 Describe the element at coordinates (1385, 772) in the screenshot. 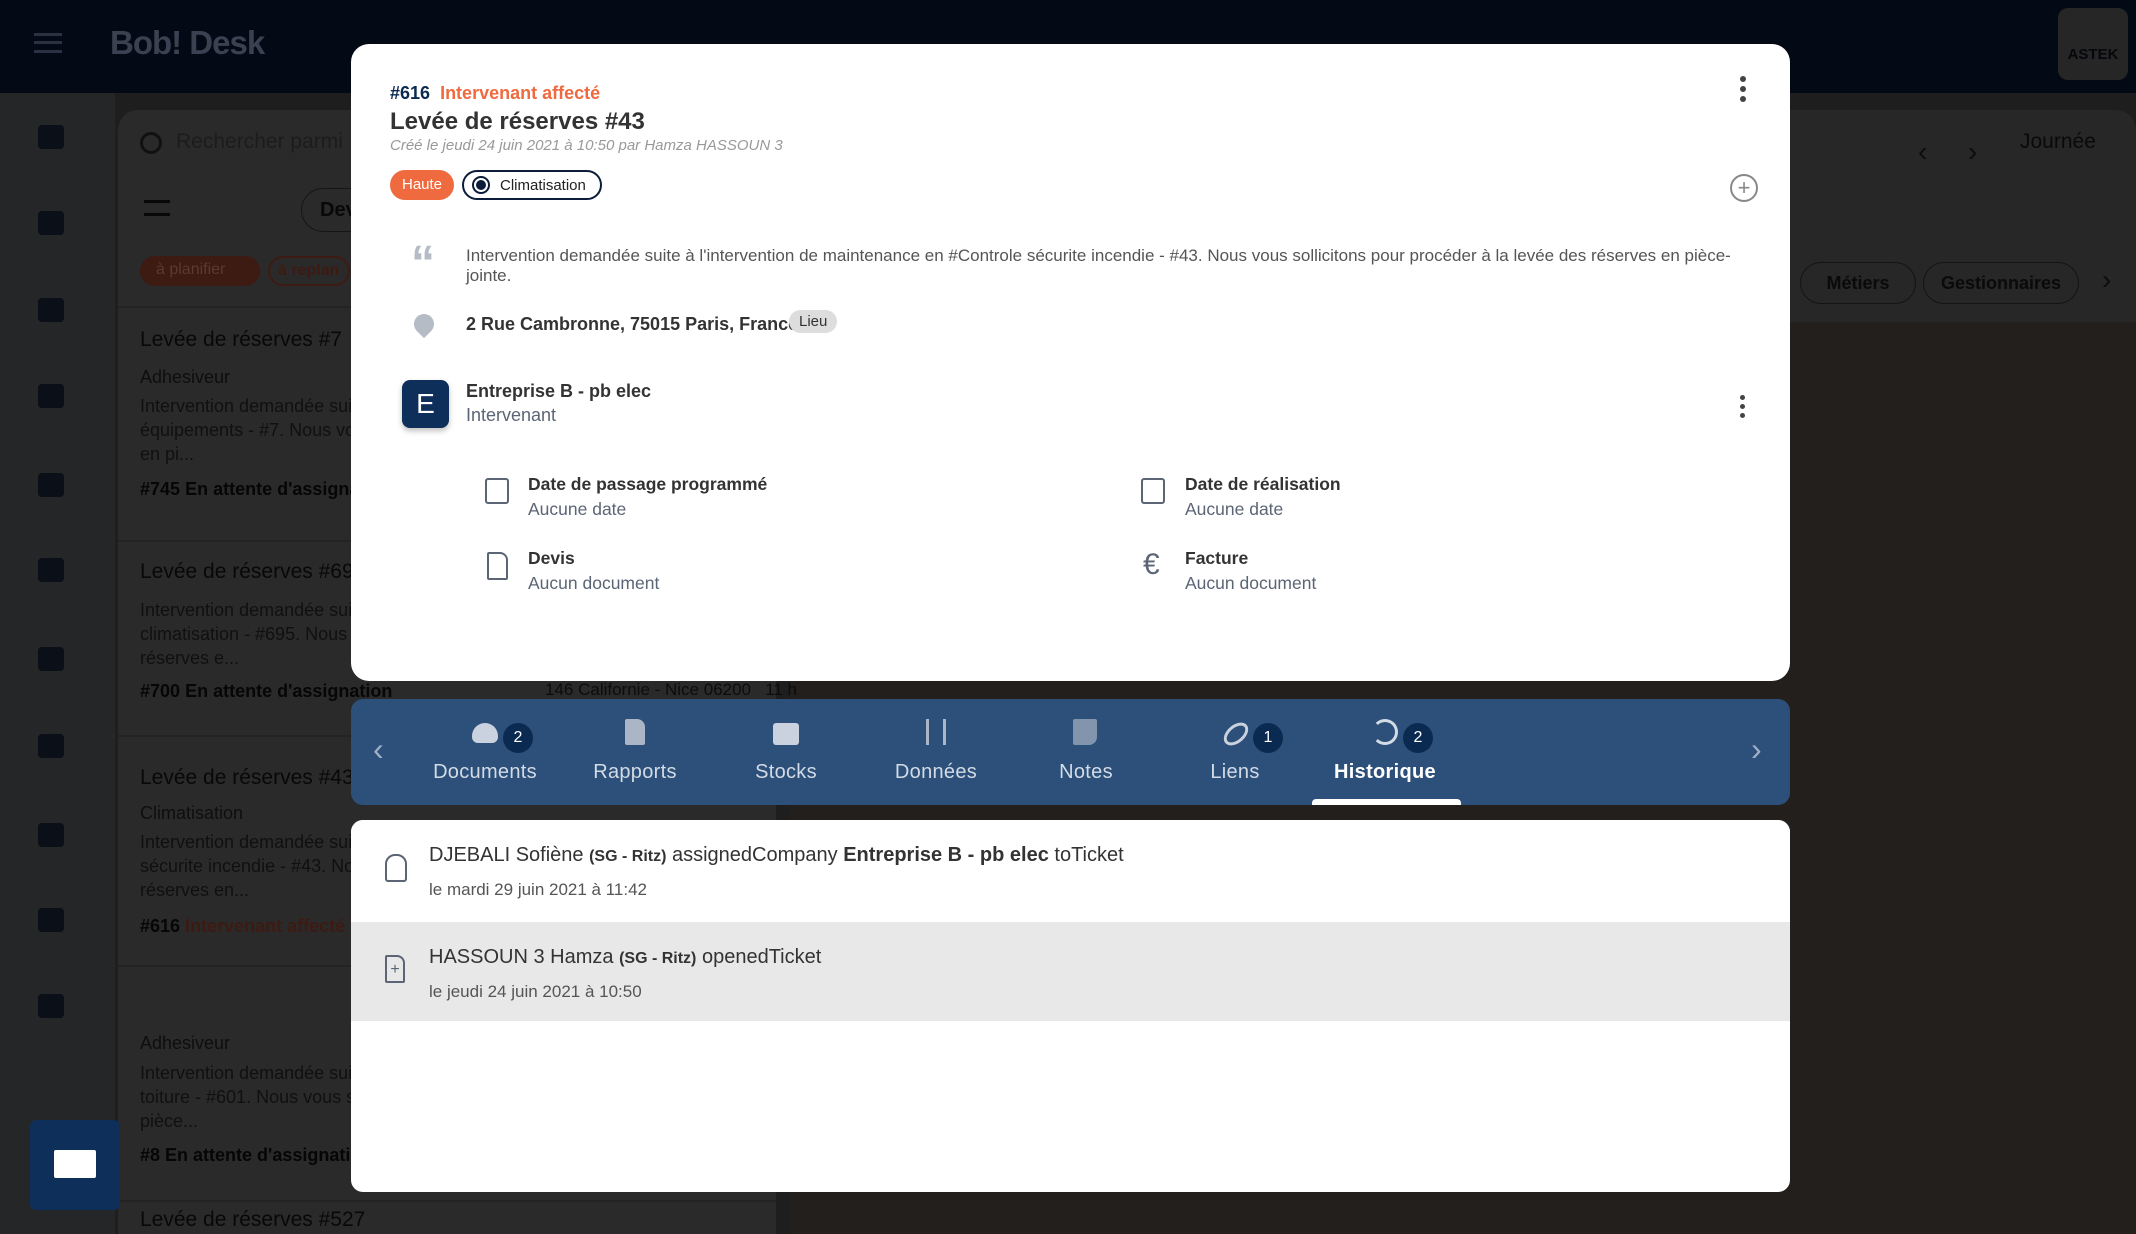

I see `tab-label: Historique` at that location.